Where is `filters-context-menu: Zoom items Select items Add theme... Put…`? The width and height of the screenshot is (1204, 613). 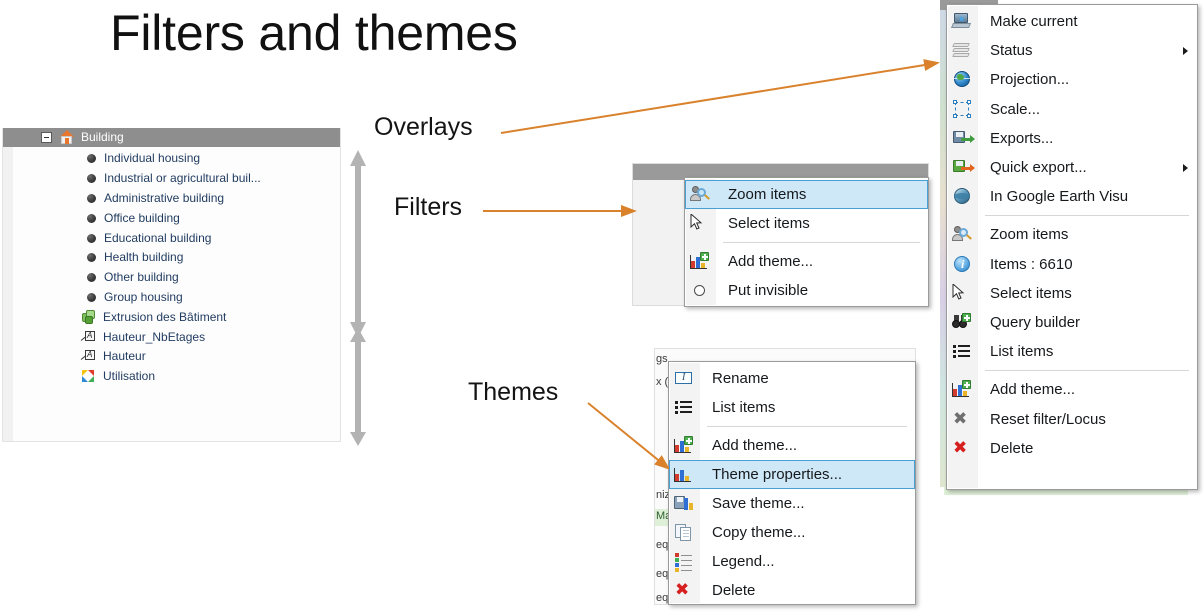 filters-context-menu: Zoom items Select items Add theme... Put… is located at coordinates (806, 242).